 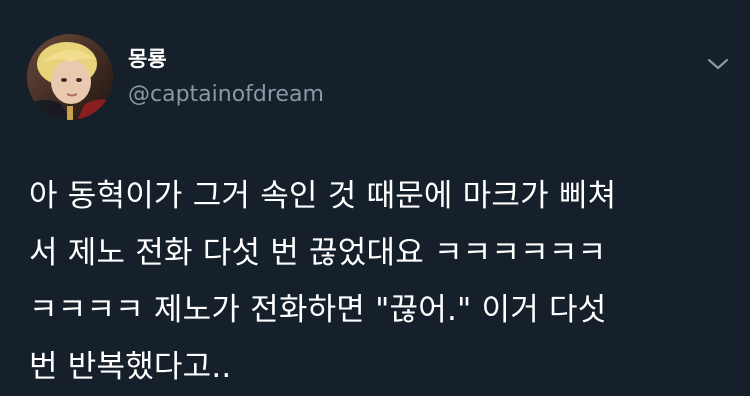 I want to click on chevron-down-icon, so click(x=718, y=64).